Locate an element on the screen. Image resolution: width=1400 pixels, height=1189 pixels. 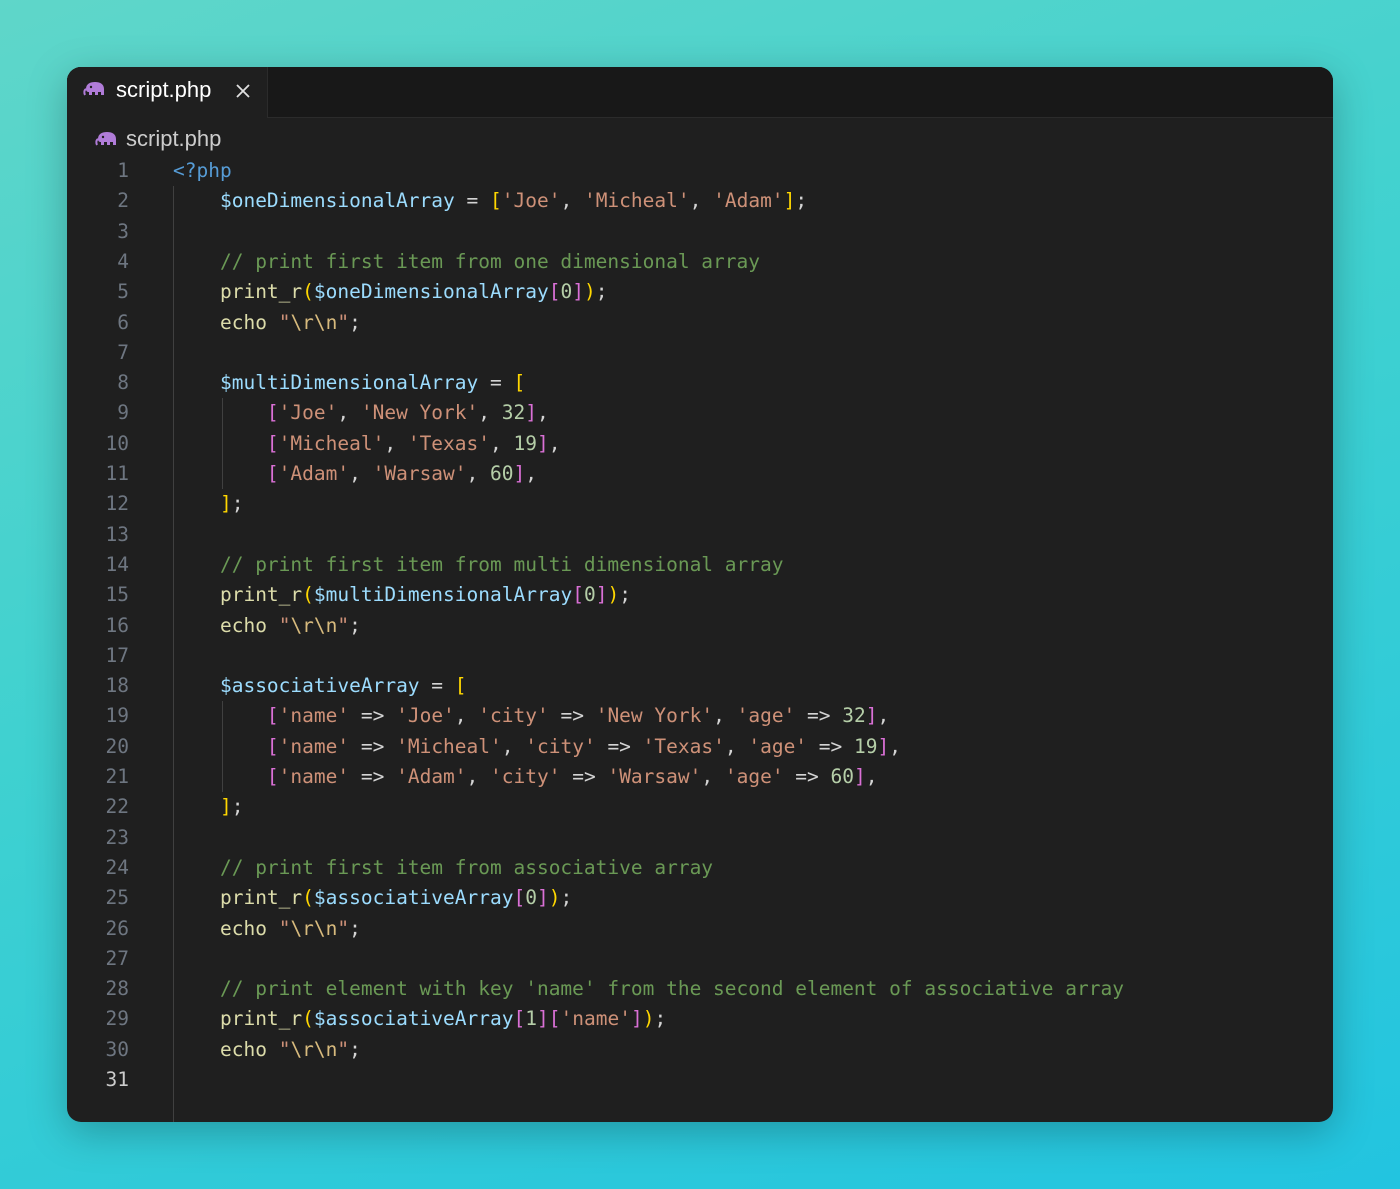
code-line: 26 echo "\r\n"; is located at coordinates (700, 929).